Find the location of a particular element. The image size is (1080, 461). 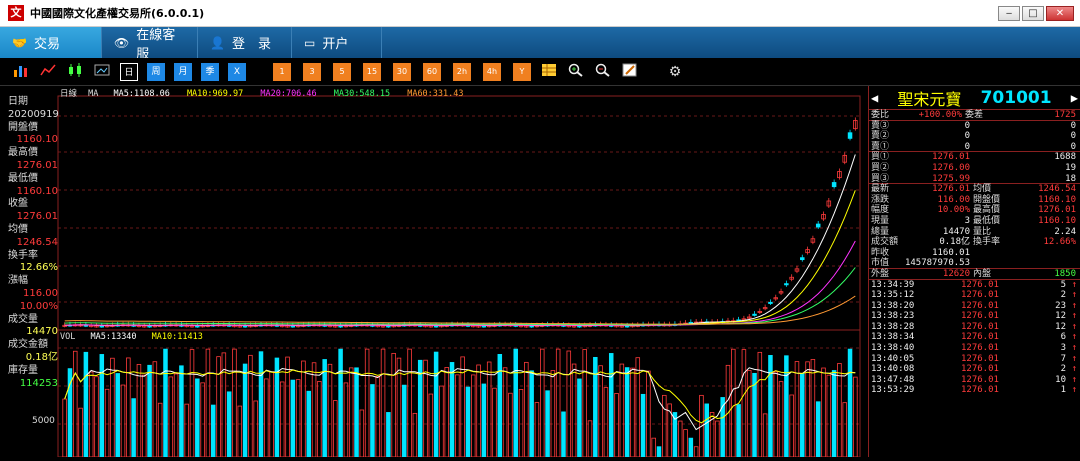

tab-open-account: ▭ 开户 is located at coordinates (337, 42).